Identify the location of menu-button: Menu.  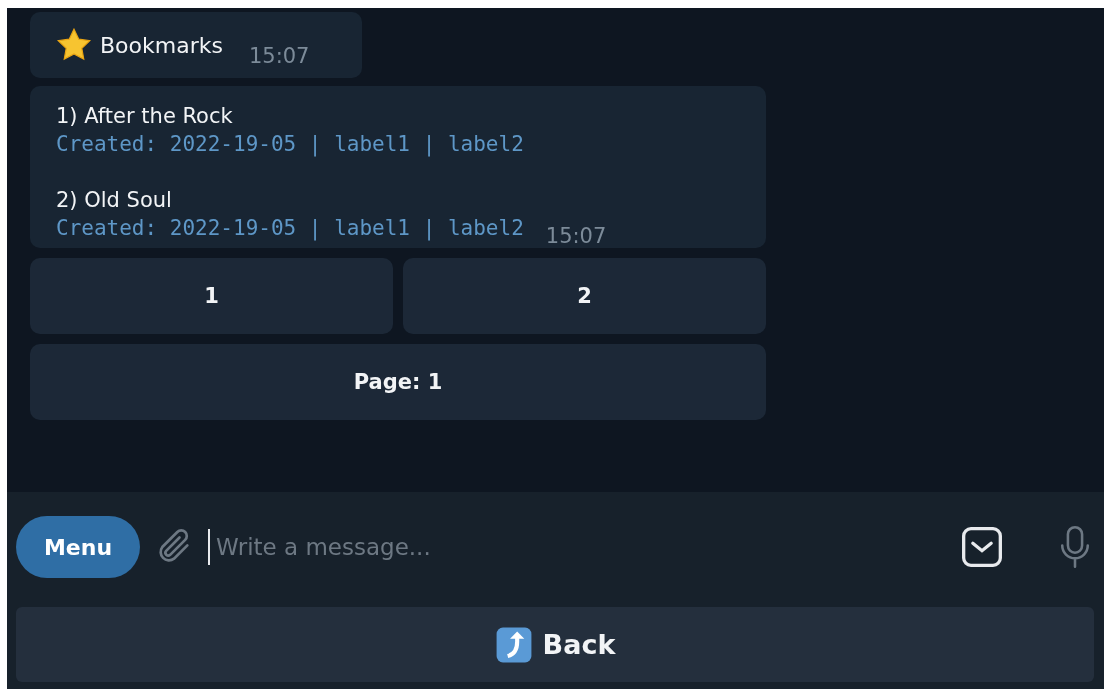
(78, 547).